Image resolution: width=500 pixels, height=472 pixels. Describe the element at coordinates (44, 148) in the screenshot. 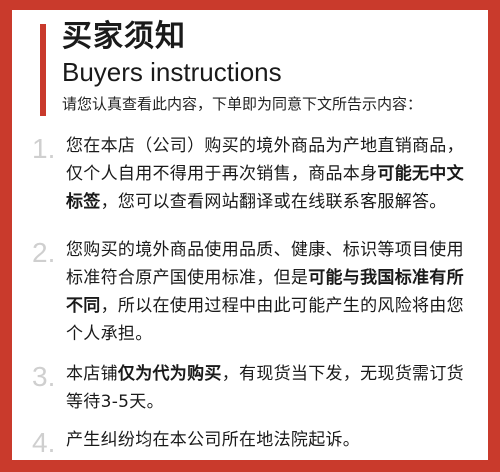

I see `item-number: 1.` at that location.